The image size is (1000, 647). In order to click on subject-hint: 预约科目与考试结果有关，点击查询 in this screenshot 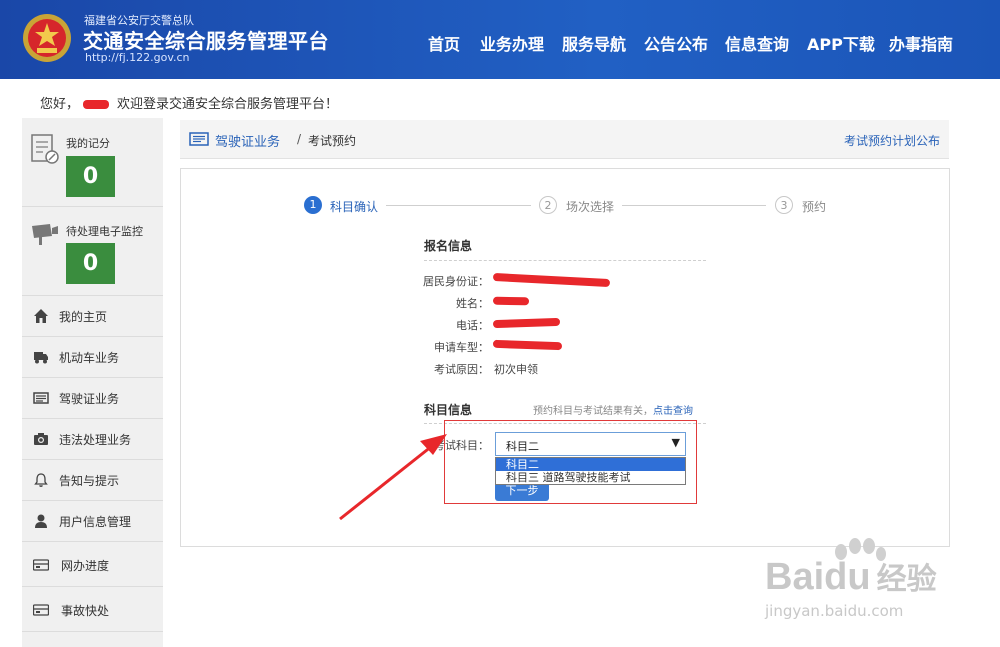, I will do `click(613, 411)`.